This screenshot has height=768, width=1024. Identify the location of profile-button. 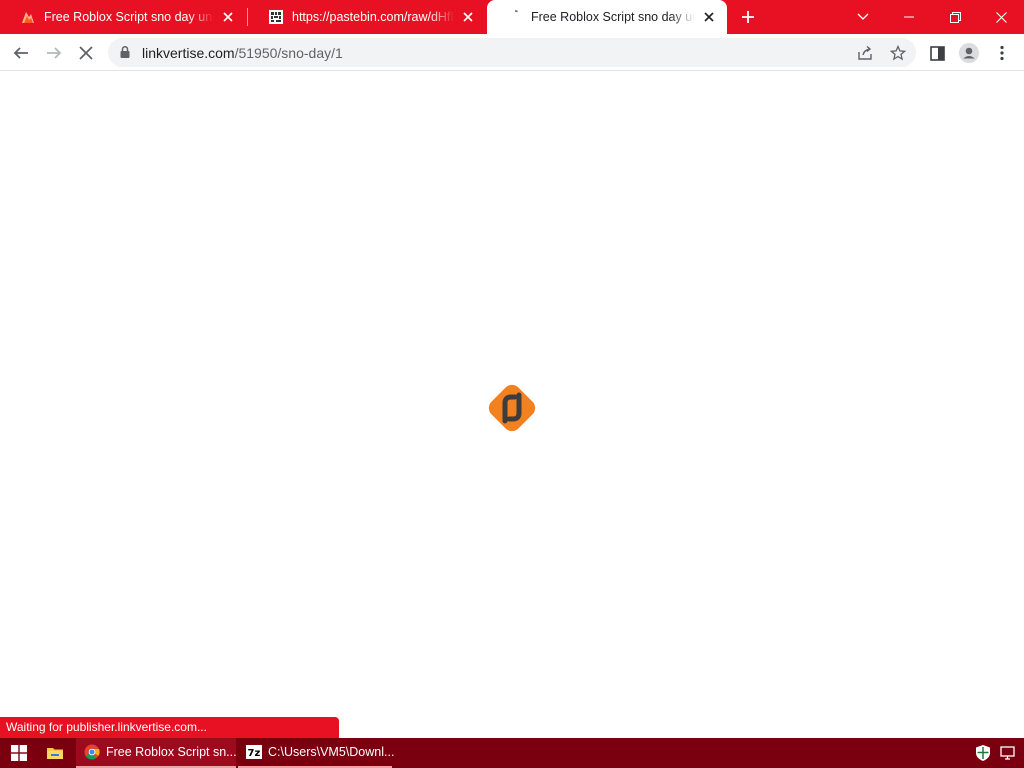
(969, 53).